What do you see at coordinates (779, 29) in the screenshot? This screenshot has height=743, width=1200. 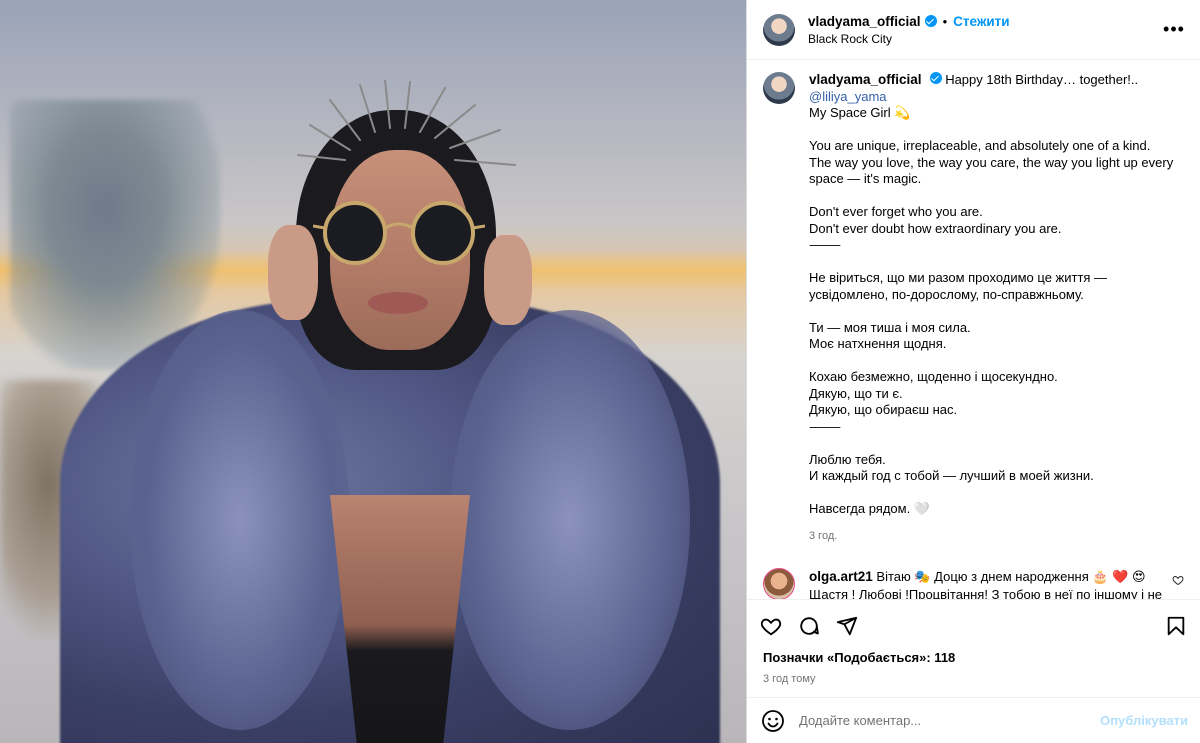 I see `author-avatar` at bounding box center [779, 29].